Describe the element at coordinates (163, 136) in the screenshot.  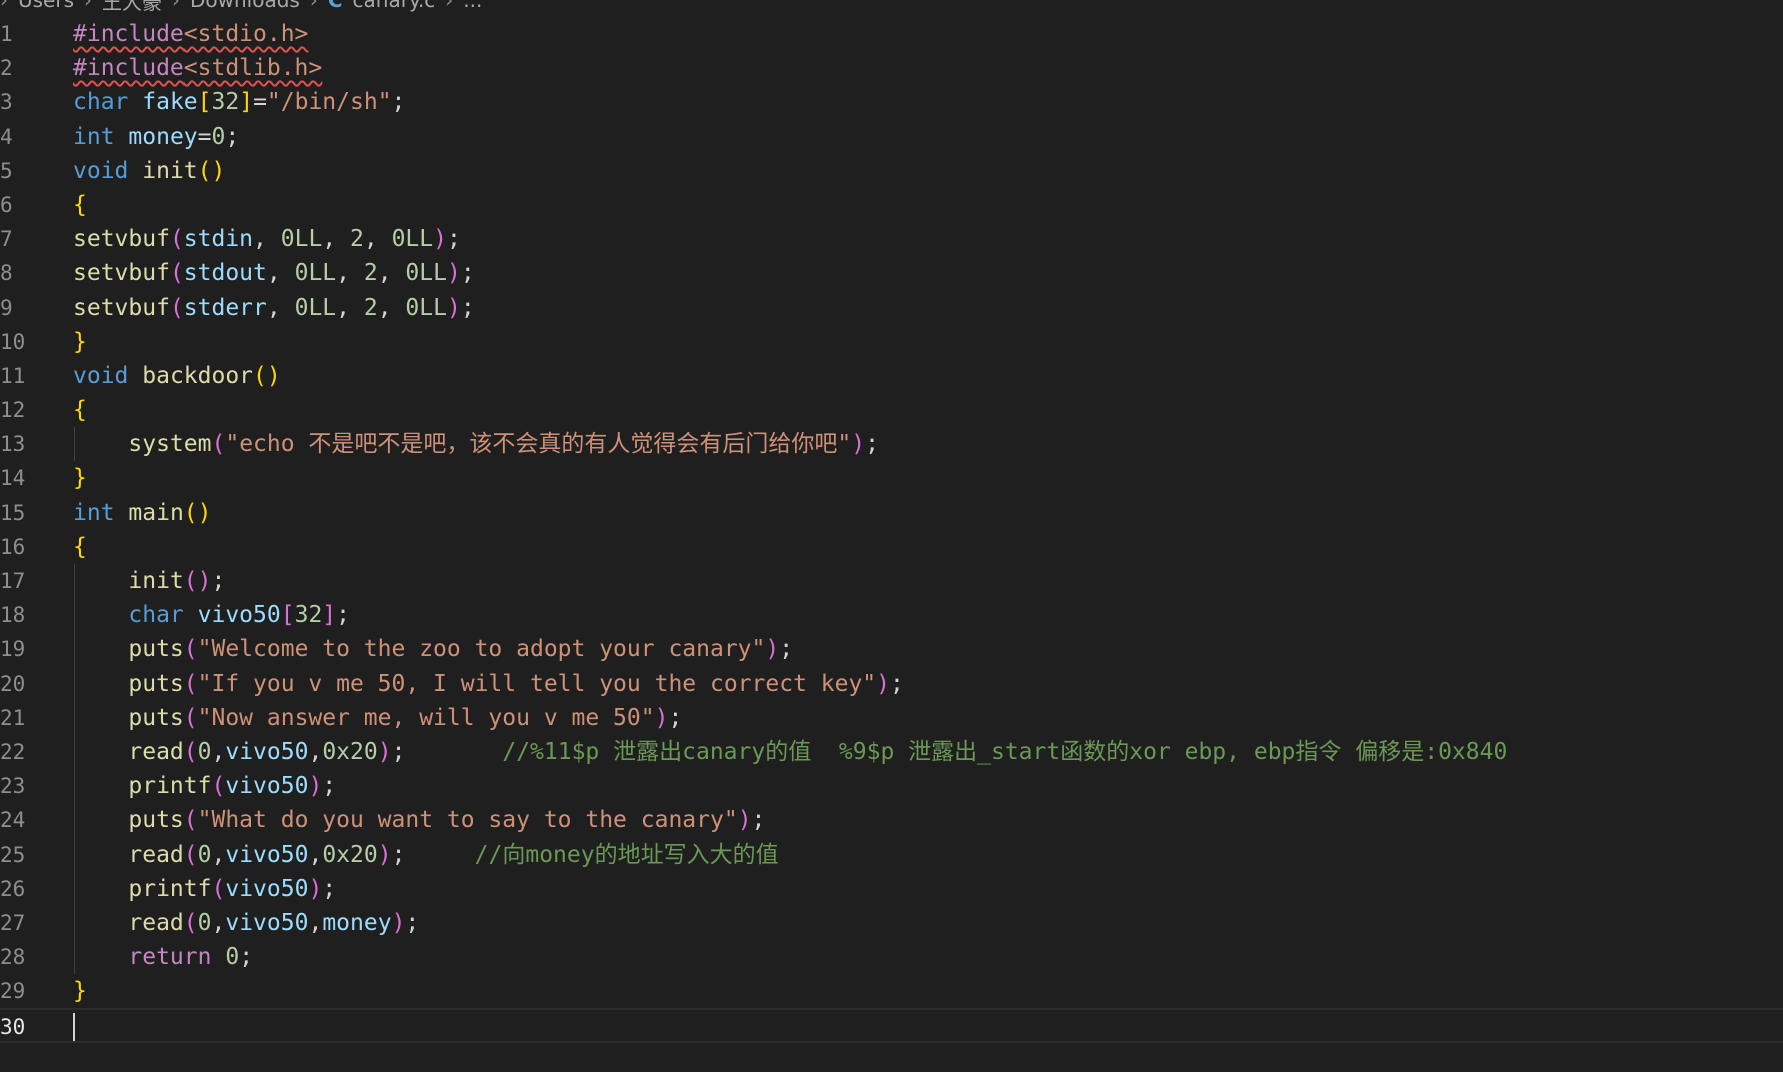
I see `code-token: money` at that location.